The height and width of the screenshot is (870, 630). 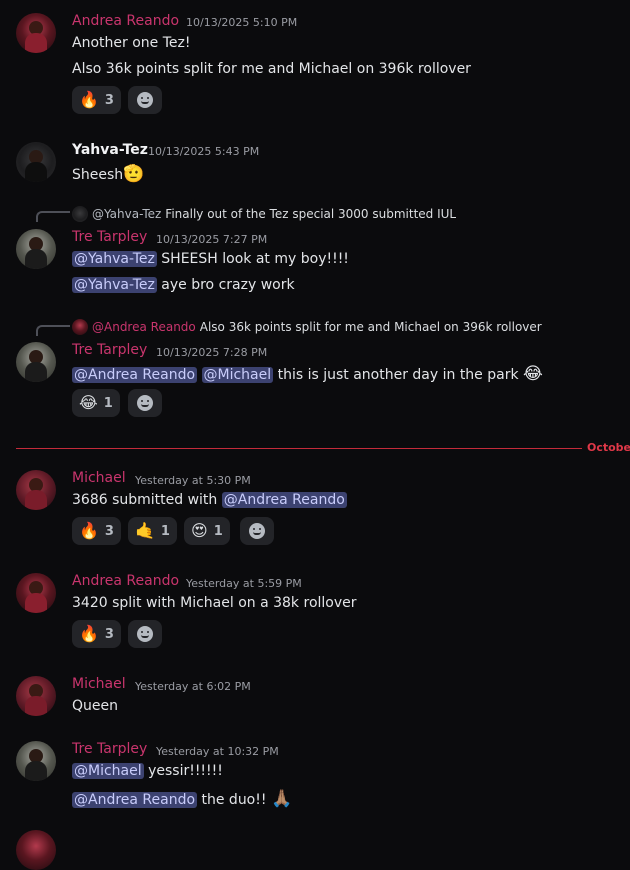 I want to click on folded-hands-emoji: 🙏🏽, so click(x=281, y=799).